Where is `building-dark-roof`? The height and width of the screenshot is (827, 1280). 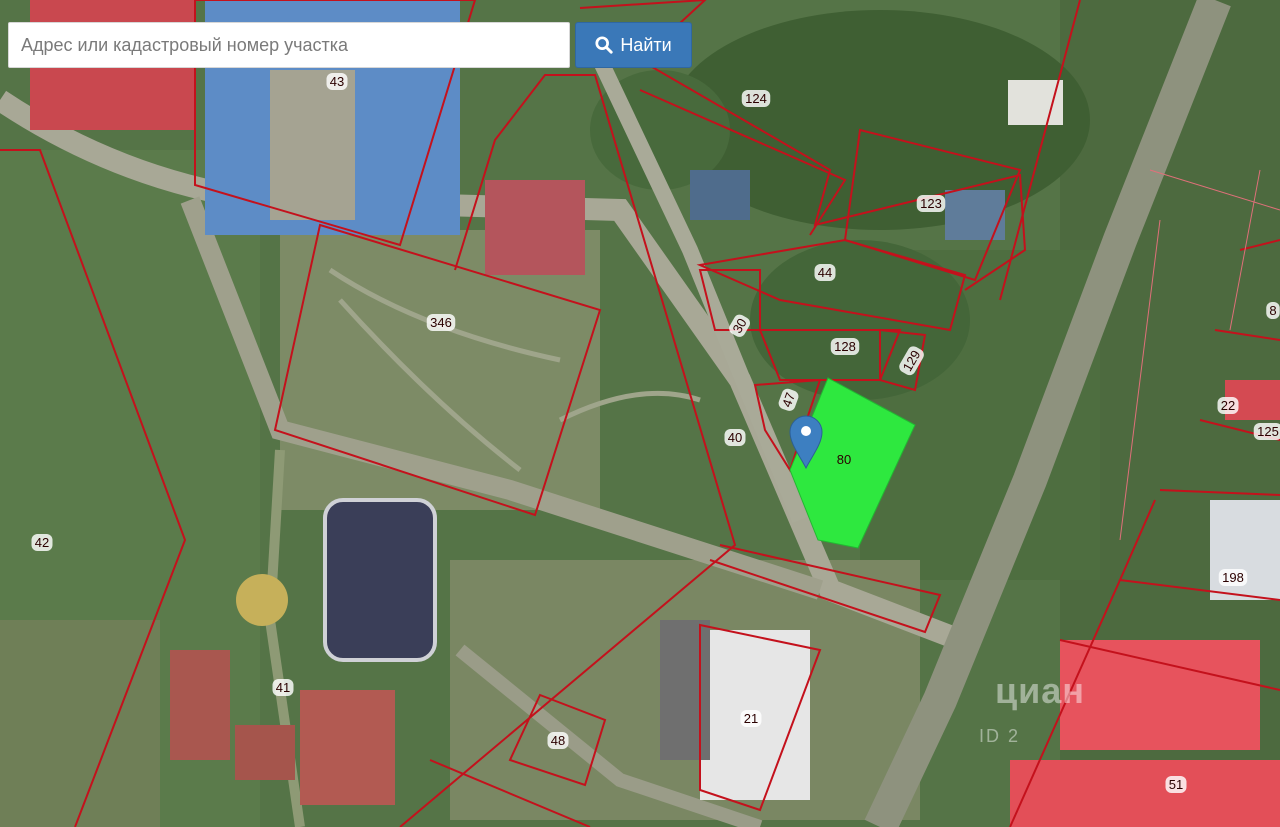 building-dark-roof is located at coordinates (685, 690).